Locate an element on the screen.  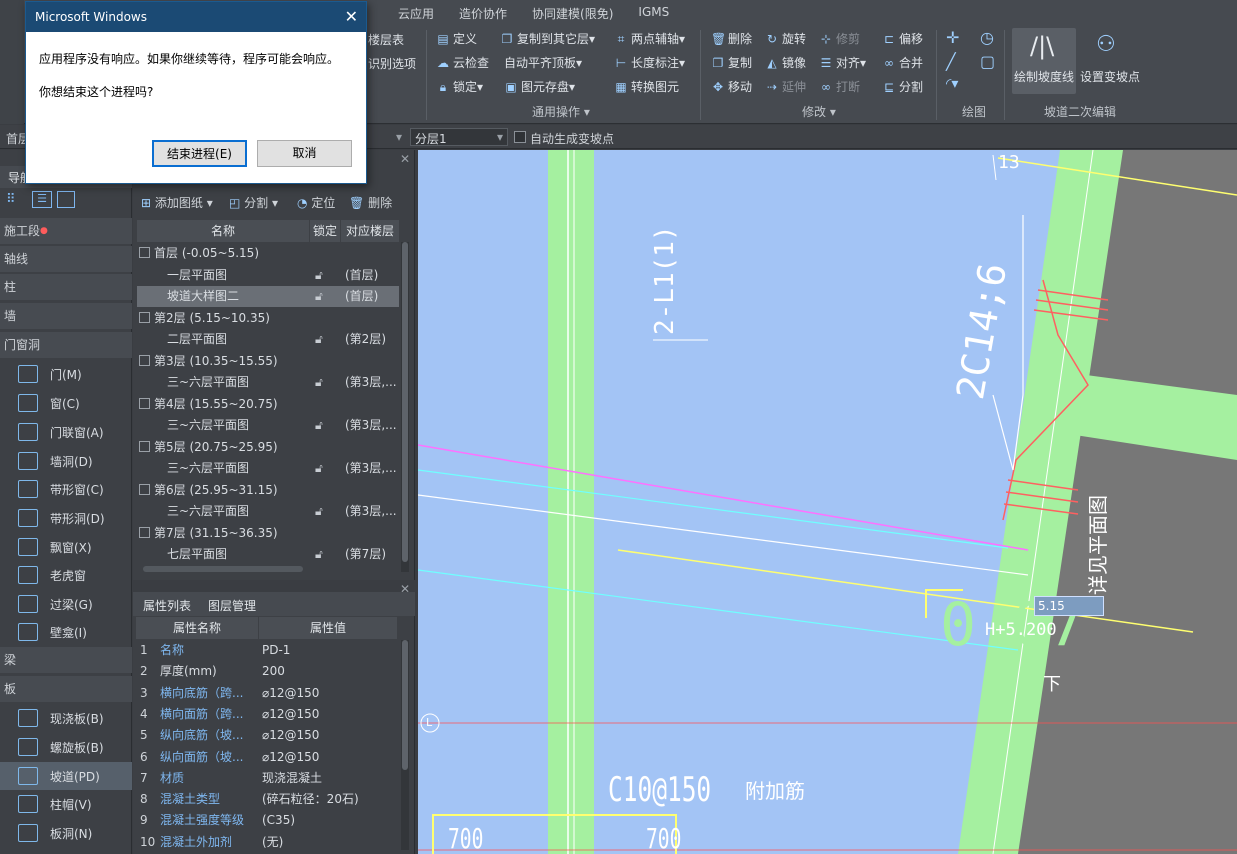
property-value: PD-1 is located at coordinates (276, 650).